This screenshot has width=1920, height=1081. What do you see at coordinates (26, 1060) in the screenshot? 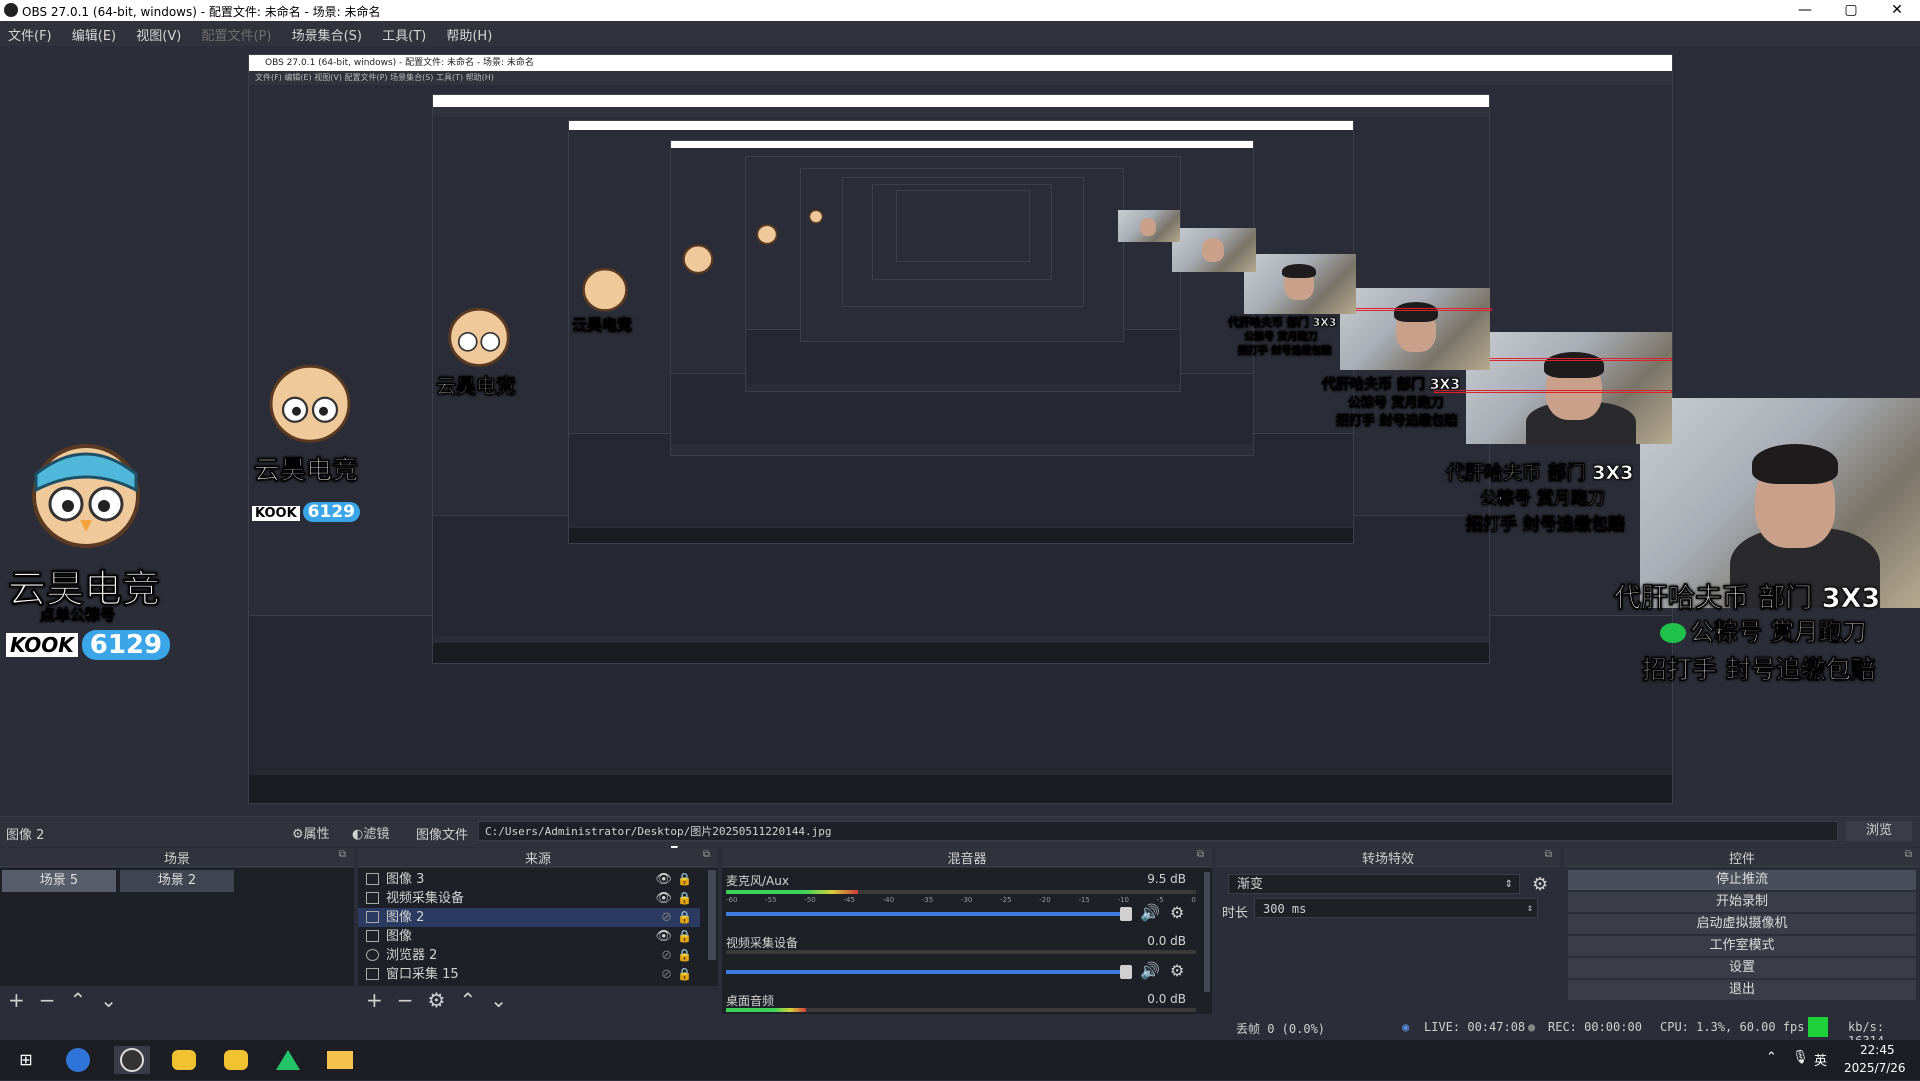
I see `windows-start-icon: ⊞` at bounding box center [26, 1060].